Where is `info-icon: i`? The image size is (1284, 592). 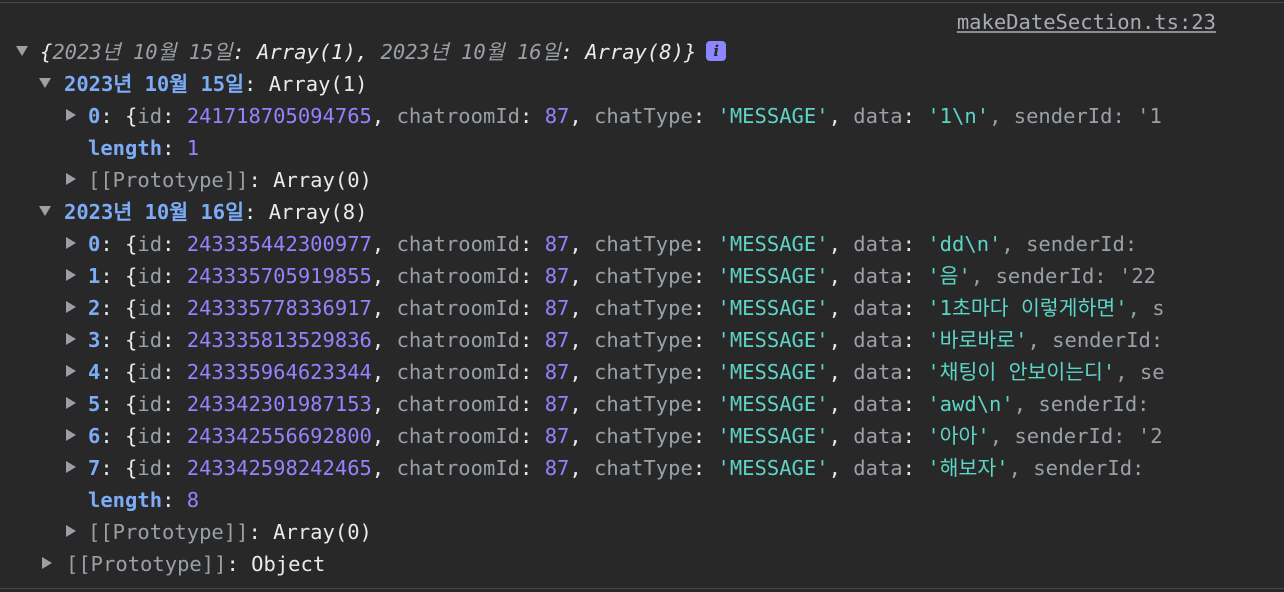
info-icon: i is located at coordinates (716, 51).